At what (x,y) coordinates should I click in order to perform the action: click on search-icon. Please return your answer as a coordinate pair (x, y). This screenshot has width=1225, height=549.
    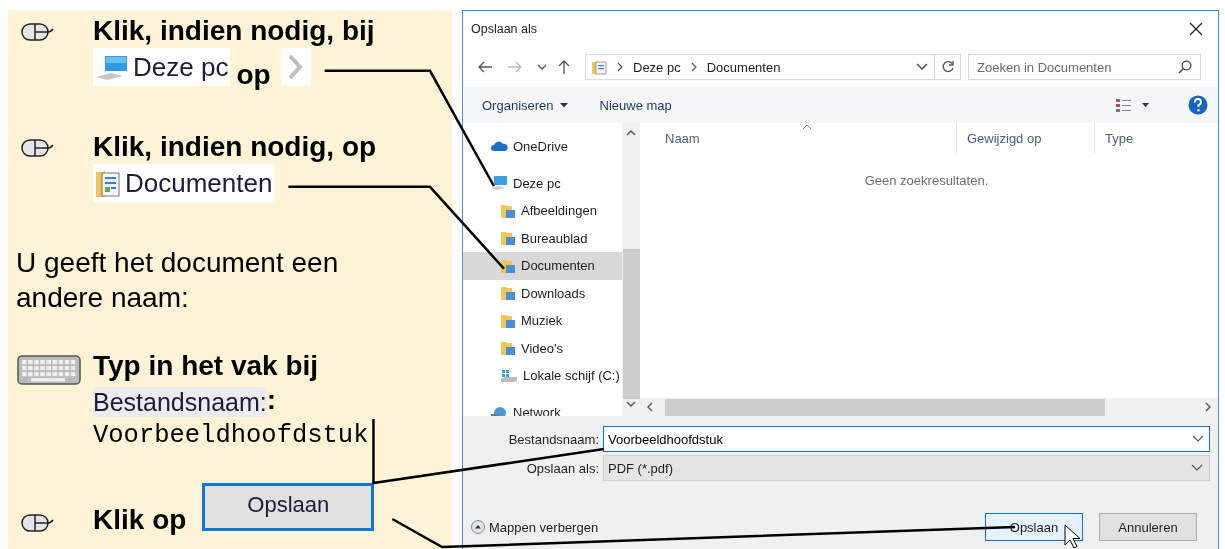
    Looking at the image, I should click on (1185, 67).